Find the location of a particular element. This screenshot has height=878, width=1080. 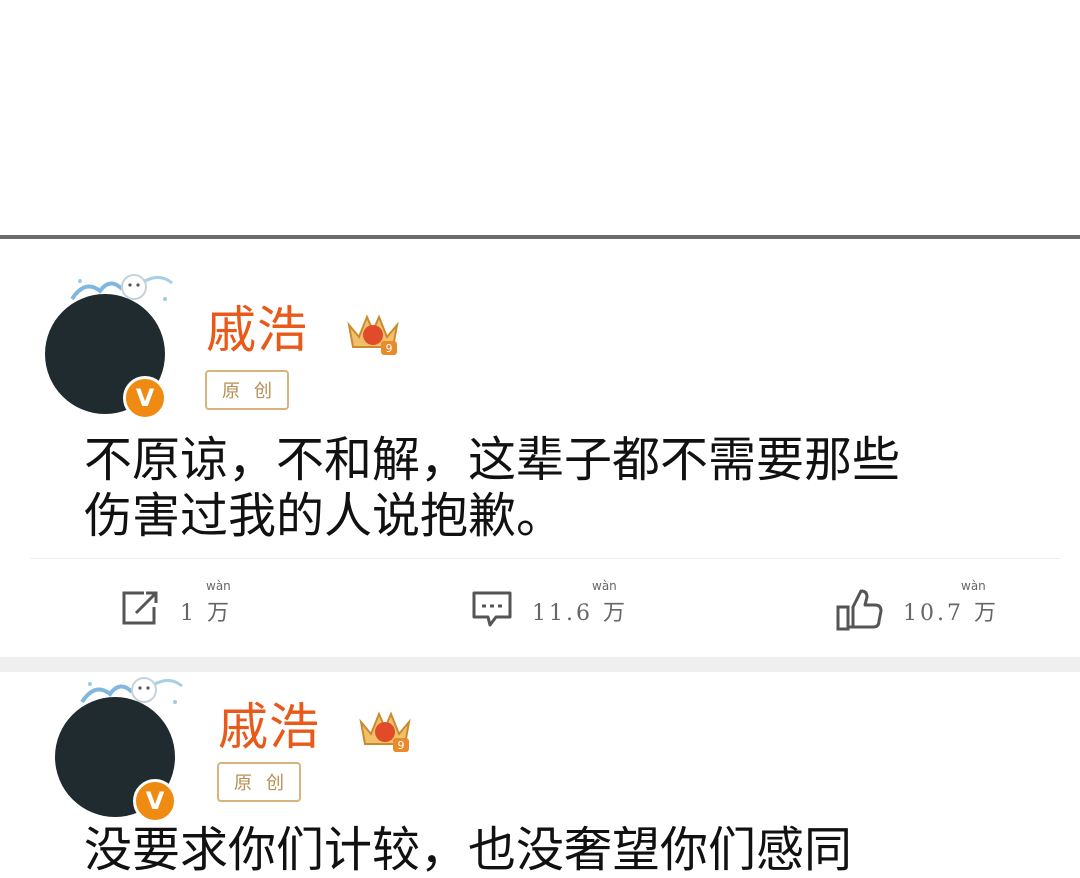

like-icon is located at coordinates (859, 610).